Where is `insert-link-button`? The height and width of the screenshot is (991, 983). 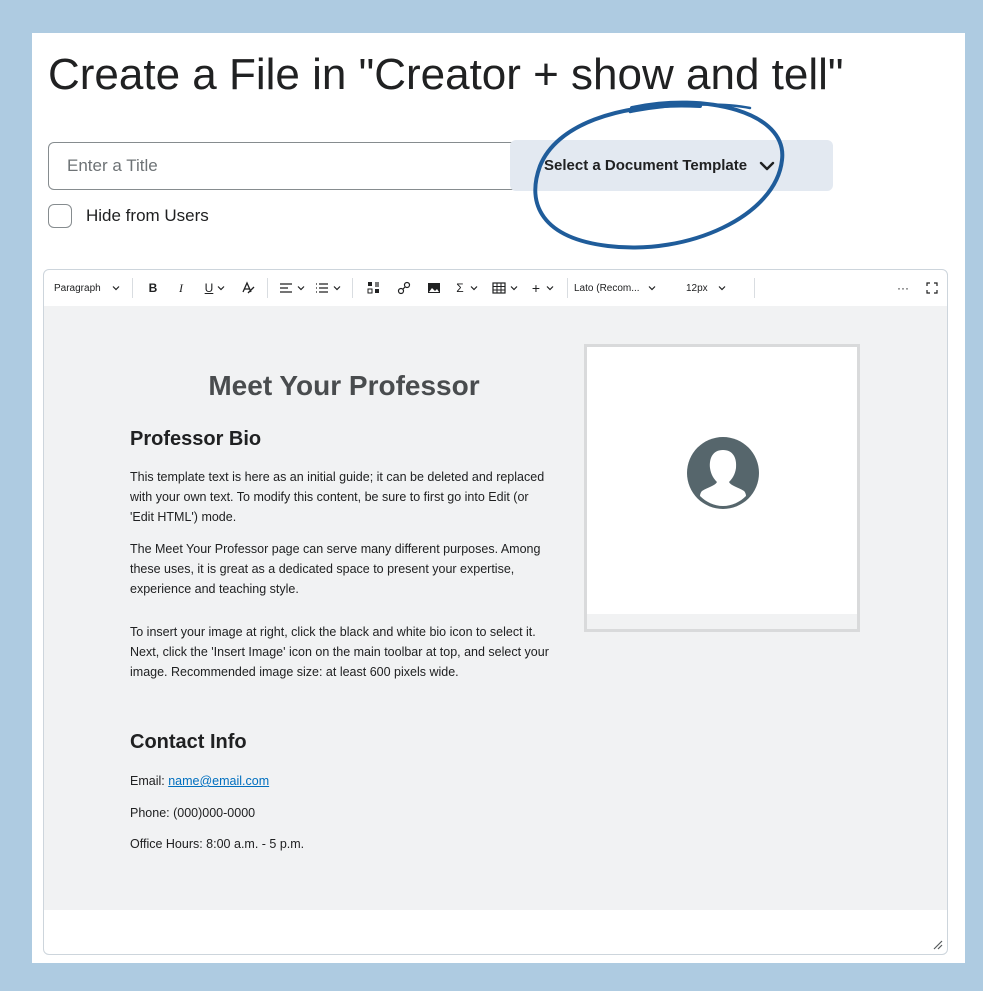
insert-link-button is located at coordinates (404, 288).